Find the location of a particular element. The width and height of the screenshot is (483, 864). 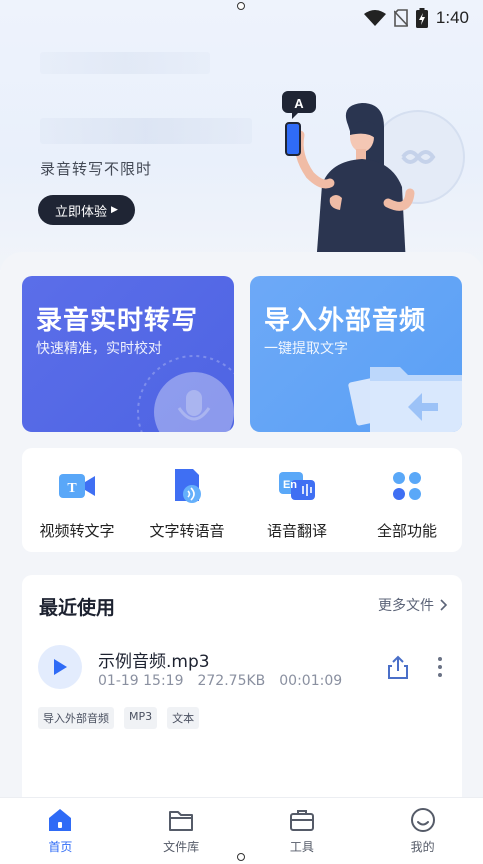

tab-label: 首页 is located at coordinates (60, 847).